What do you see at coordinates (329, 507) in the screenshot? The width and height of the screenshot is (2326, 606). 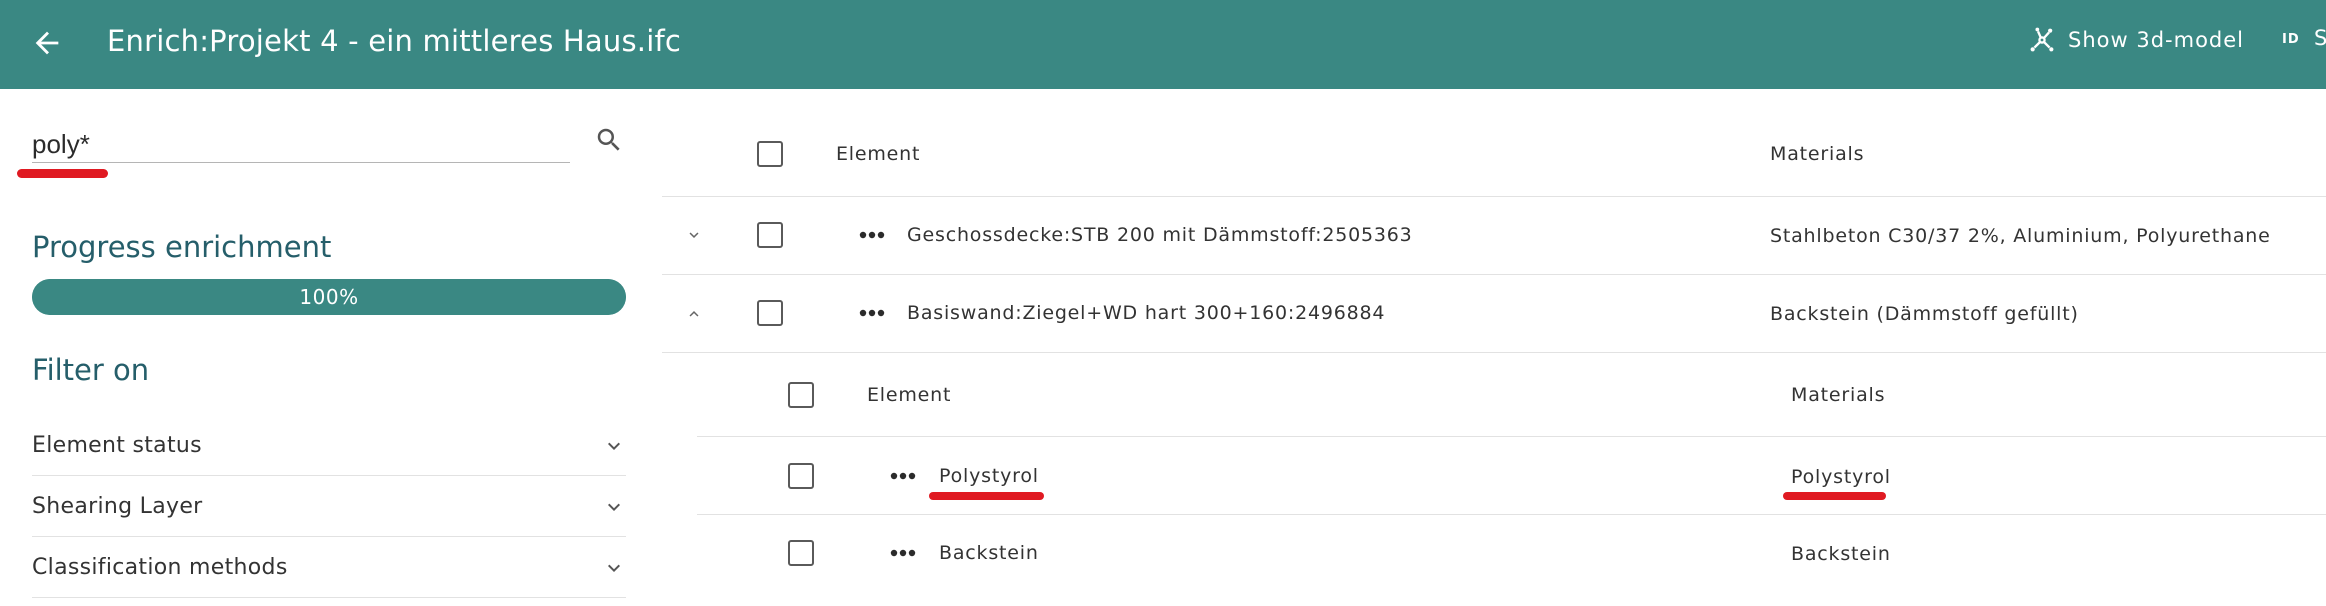 I see `filter-shearing-layer: Shearing Layer` at bounding box center [329, 507].